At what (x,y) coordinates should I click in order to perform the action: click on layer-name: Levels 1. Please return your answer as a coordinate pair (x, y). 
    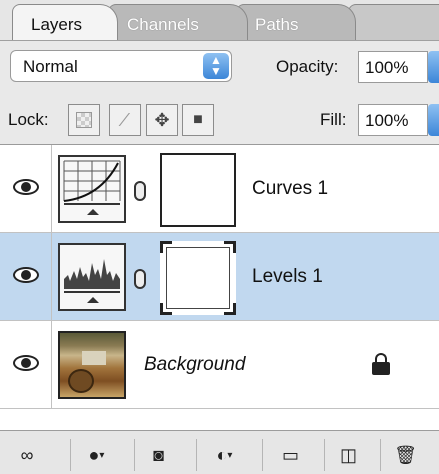
    Looking at the image, I should click on (287, 276).